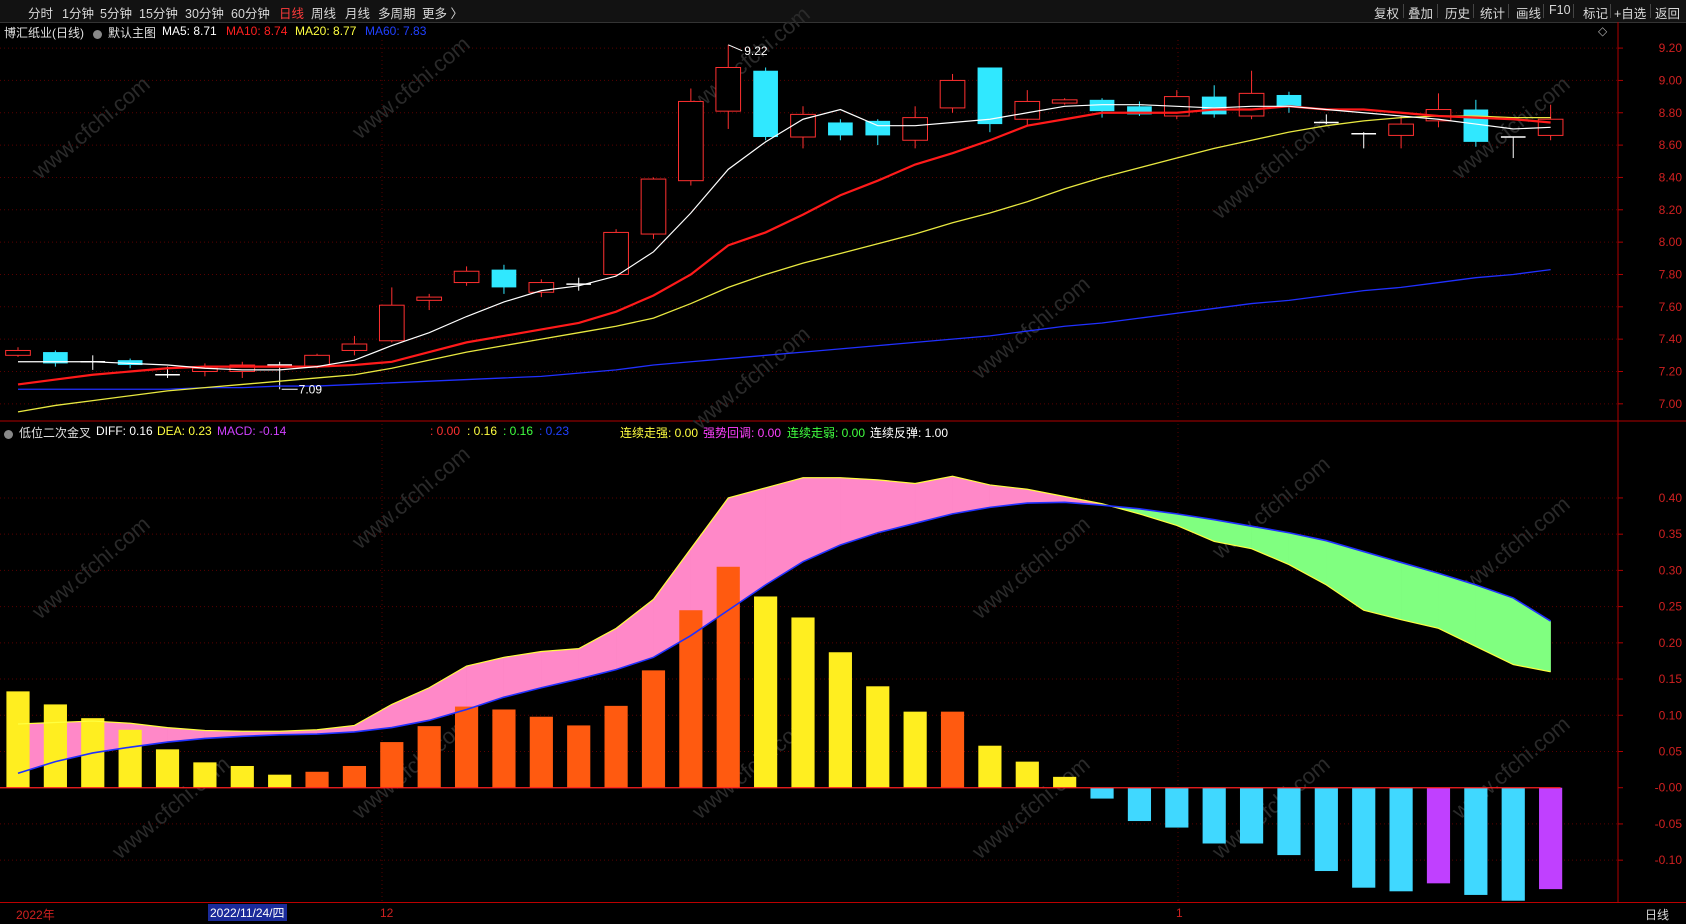 The image size is (1686, 924). I want to click on period-tab-5min: 5分钟, so click(116, 12).